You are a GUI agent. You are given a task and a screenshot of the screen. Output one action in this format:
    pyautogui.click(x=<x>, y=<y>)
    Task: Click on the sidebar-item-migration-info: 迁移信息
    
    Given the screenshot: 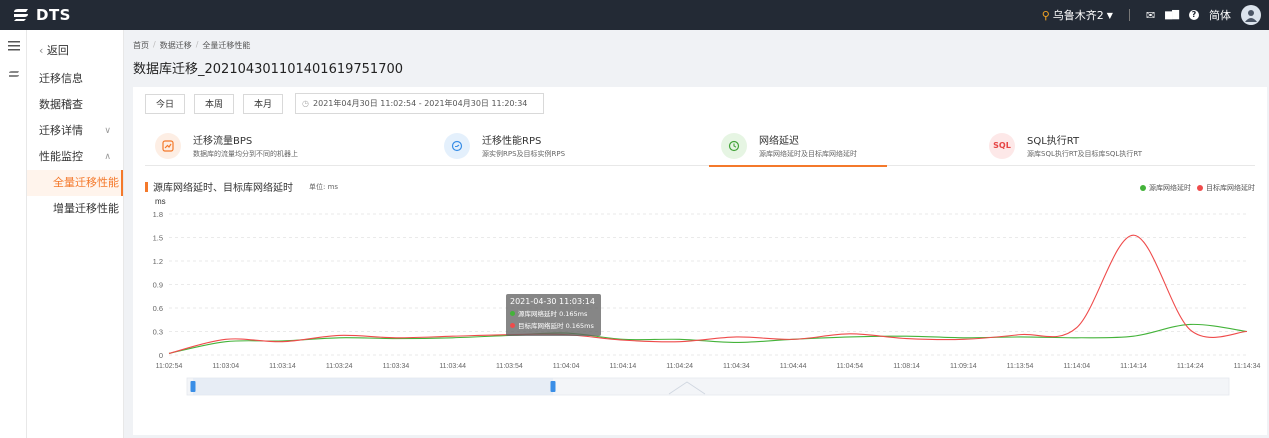 What is the action you would take?
    pyautogui.click(x=75, y=79)
    